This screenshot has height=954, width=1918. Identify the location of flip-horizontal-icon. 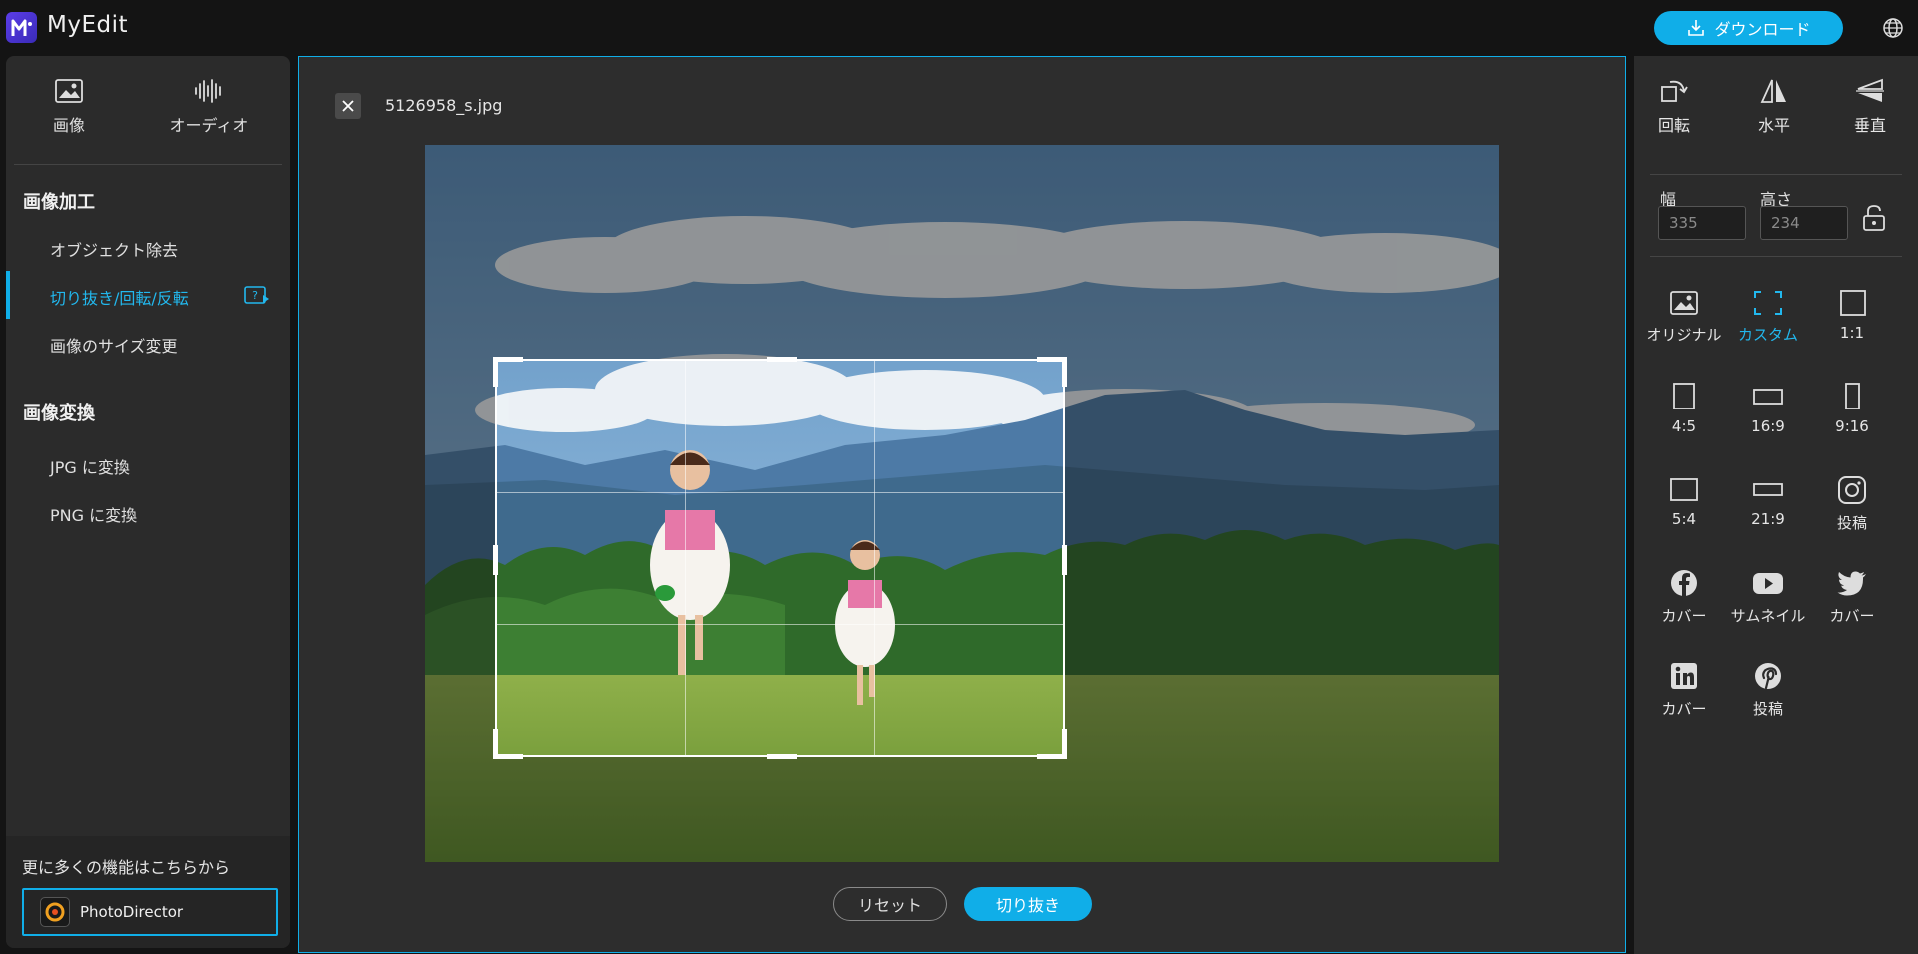
(1773, 91).